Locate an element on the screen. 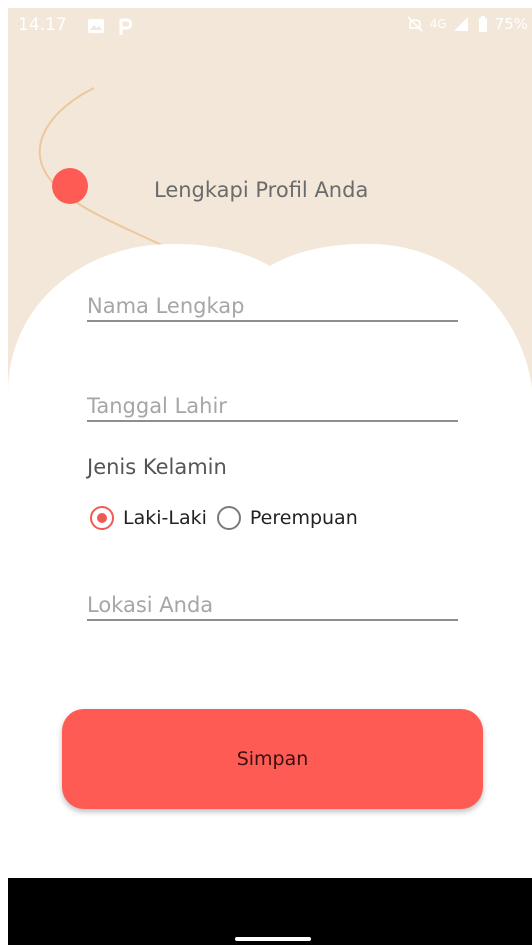  battery-level: 75% is located at coordinates (511, 24).